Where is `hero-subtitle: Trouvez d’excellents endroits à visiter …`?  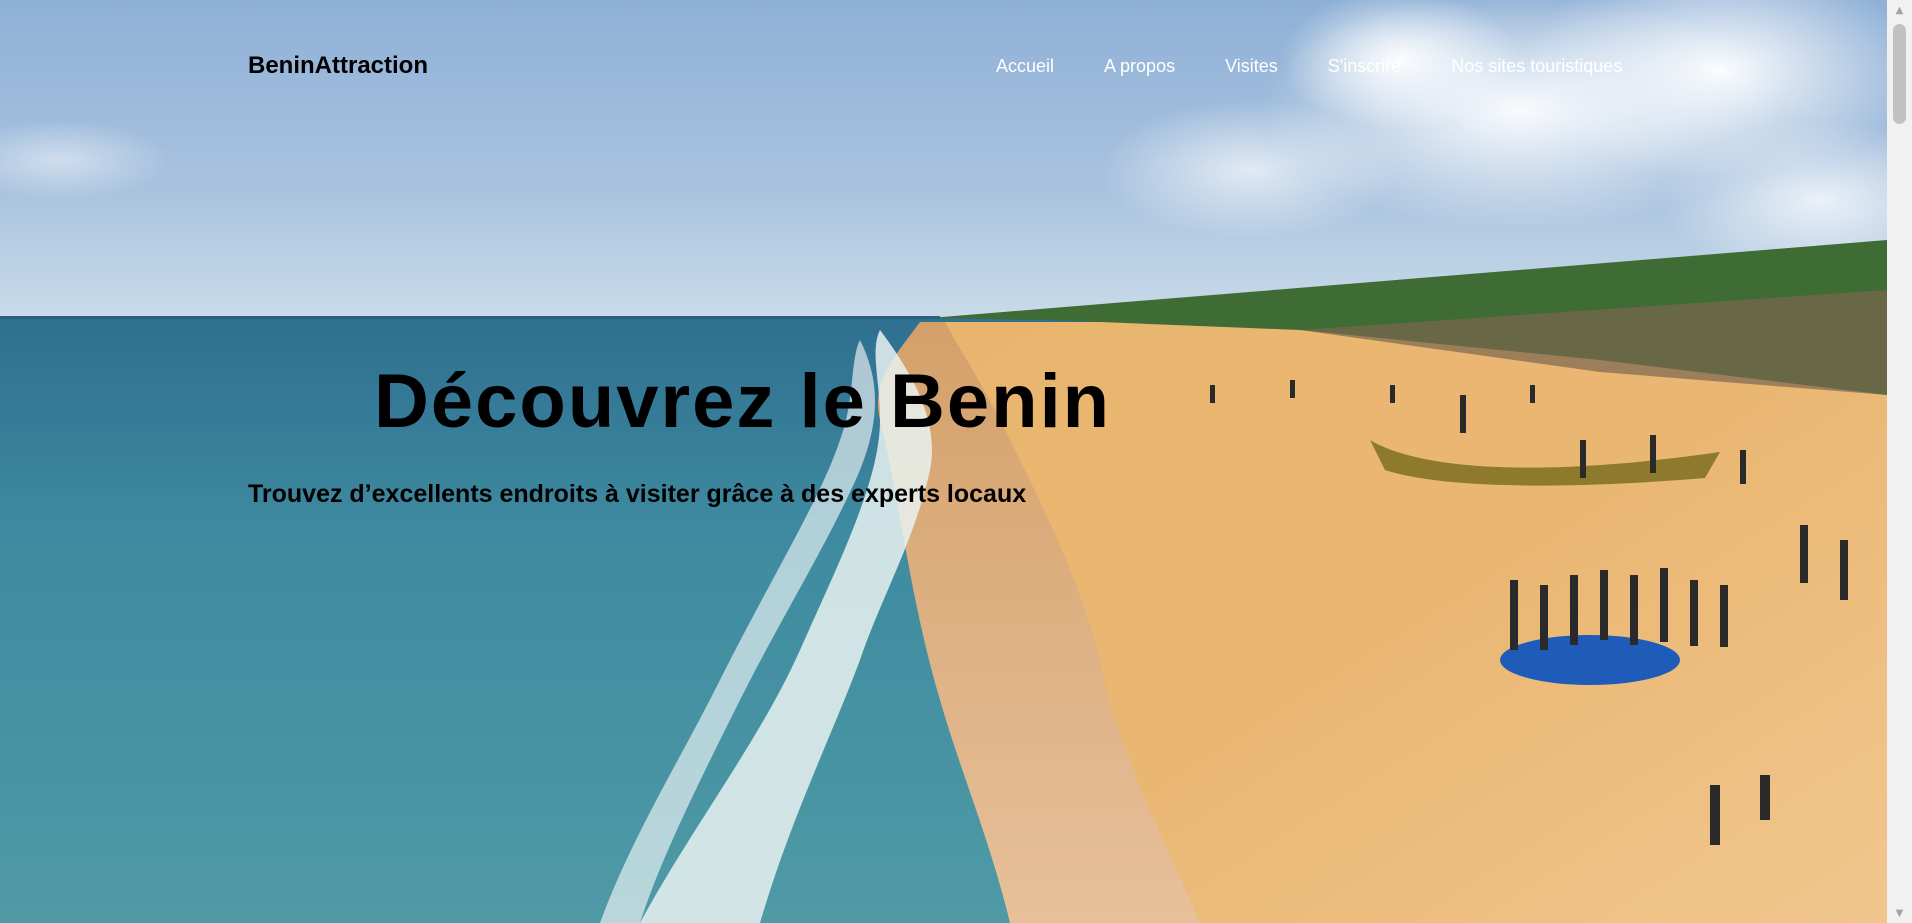
hero-subtitle: Trouvez d’excellents endroits à visiter … is located at coordinates (637, 494).